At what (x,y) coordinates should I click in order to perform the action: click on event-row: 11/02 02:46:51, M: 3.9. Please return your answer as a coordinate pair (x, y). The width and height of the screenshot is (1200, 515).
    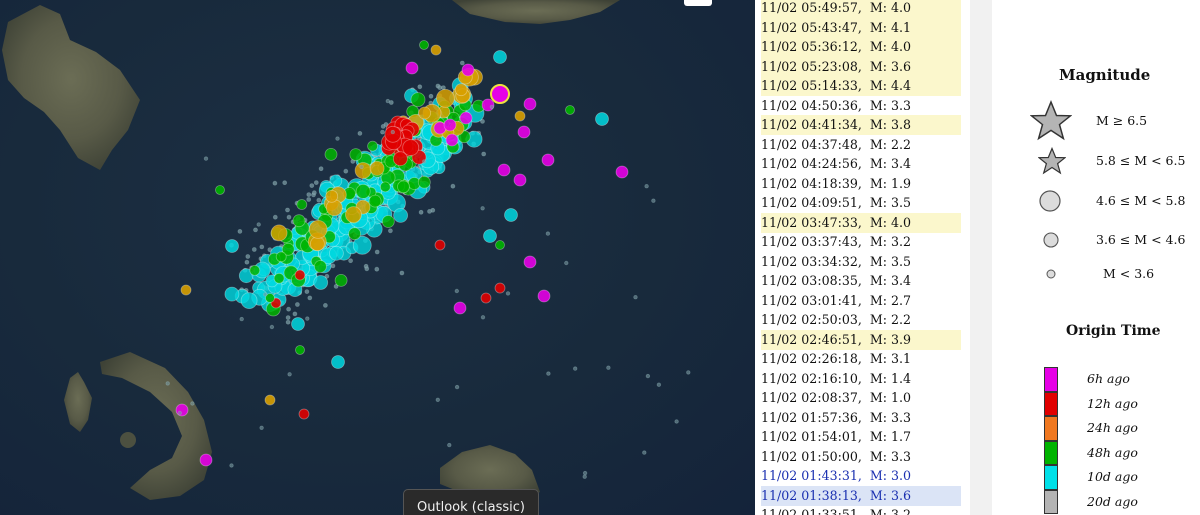
    Looking at the image, I should click on (861, 339).